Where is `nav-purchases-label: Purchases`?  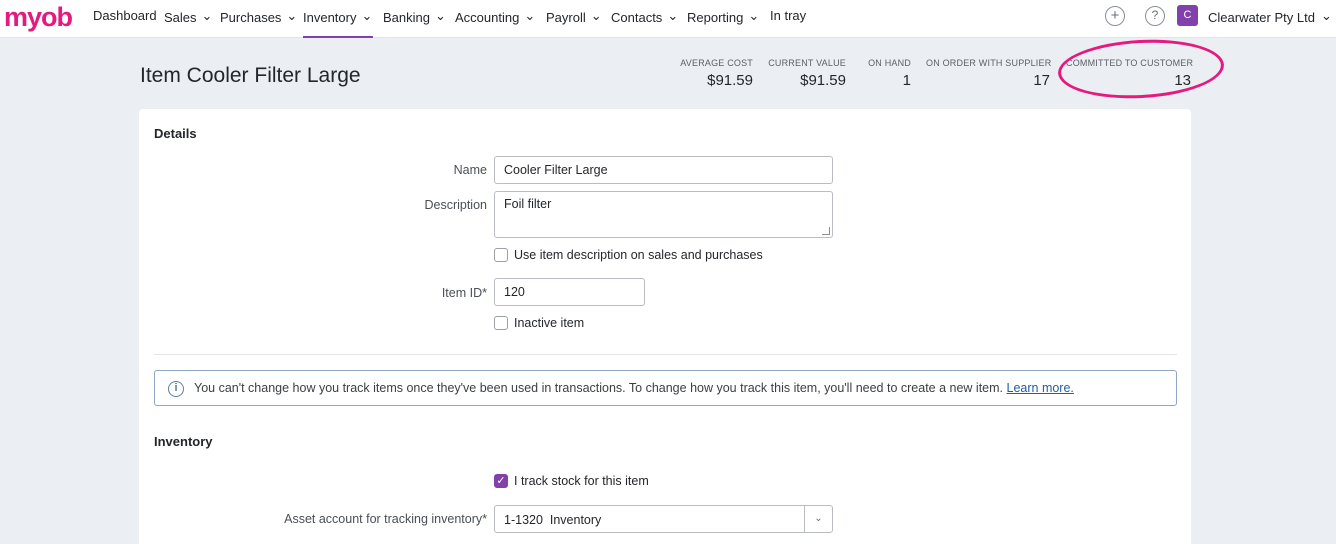
nav-purchases-label: Purchases is located at coordinates (251, 17).